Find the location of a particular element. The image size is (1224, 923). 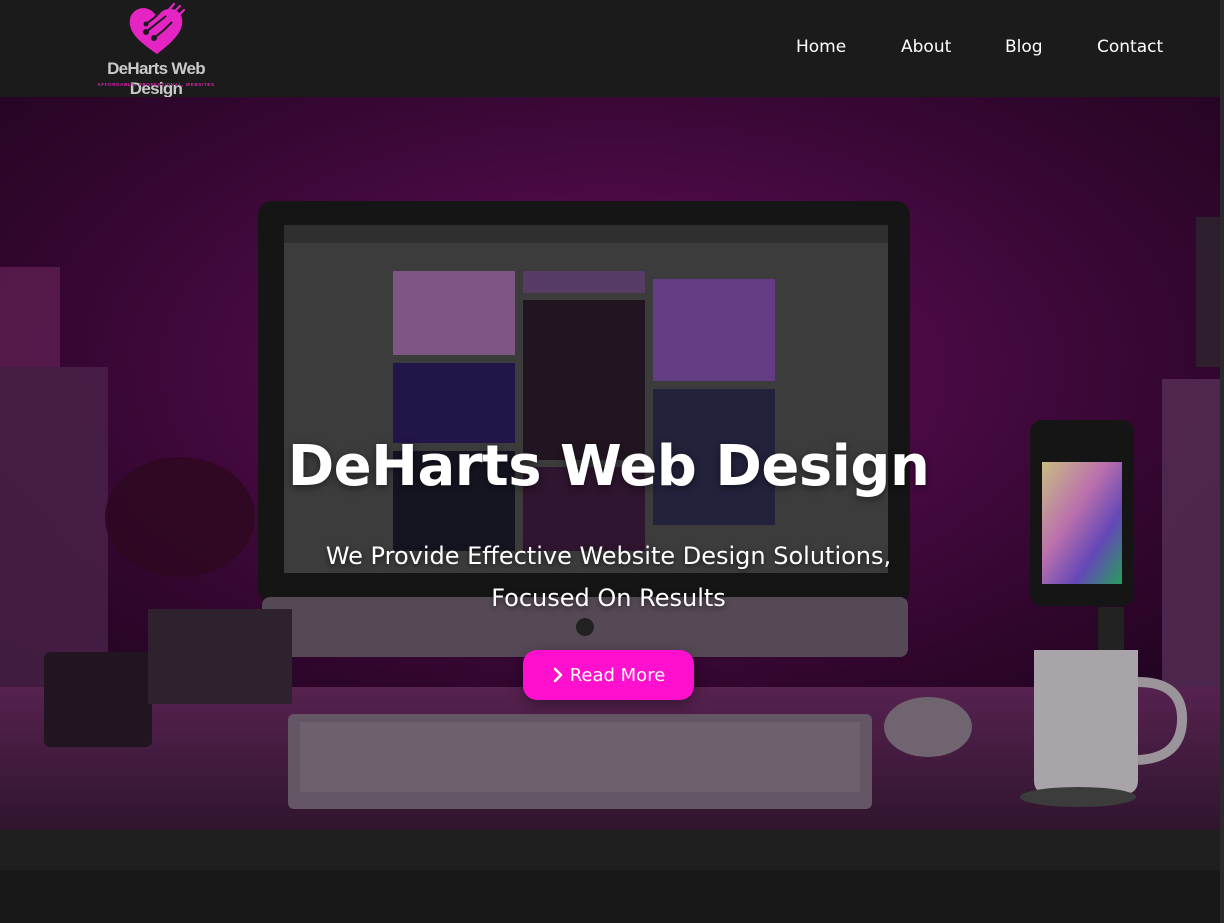

logo-tagline: AFFORDABLE, PROFESSIONAL, WEBSITES is located at coordinates (156, 84).